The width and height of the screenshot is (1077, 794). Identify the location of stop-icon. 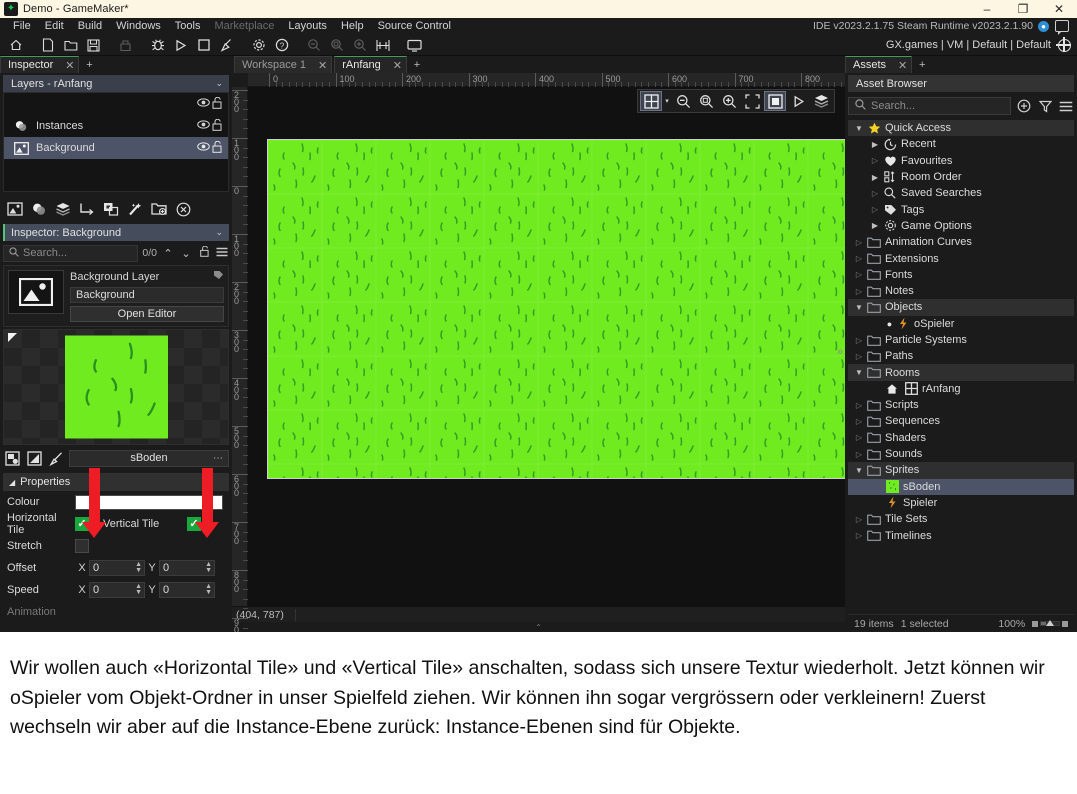
(203, 45).